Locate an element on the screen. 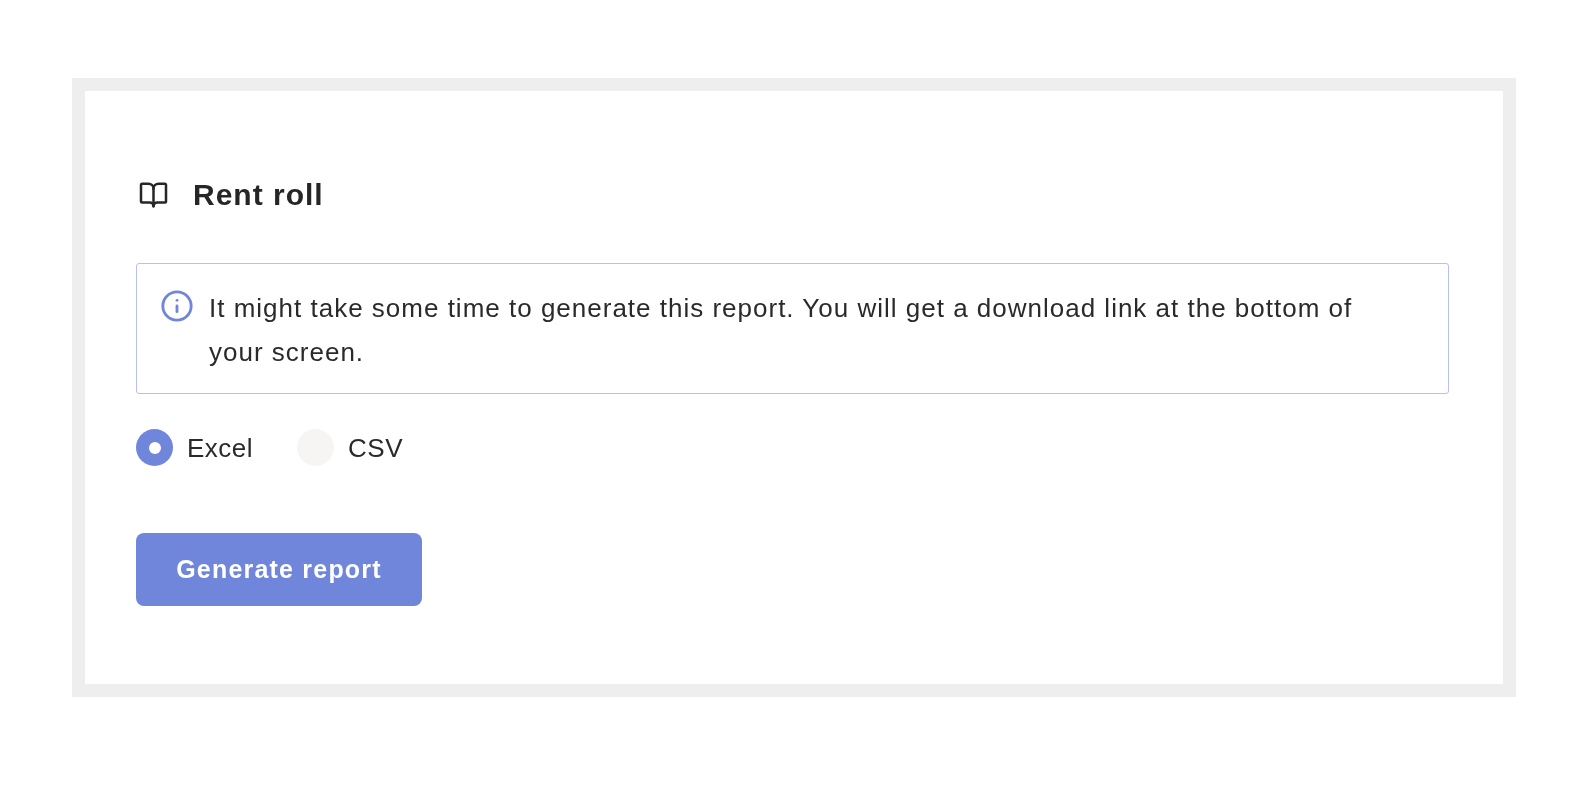  radio-button is located at coordinates (154, 447).